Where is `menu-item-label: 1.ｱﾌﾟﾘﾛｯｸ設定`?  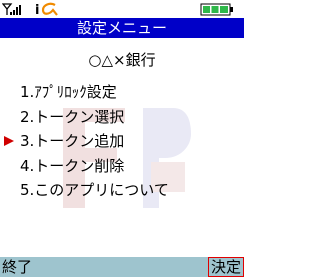 menu-item-label: 1.ｱﾌﾟﾘﾛｯｸ設定 is located at coordinates (68, 92).